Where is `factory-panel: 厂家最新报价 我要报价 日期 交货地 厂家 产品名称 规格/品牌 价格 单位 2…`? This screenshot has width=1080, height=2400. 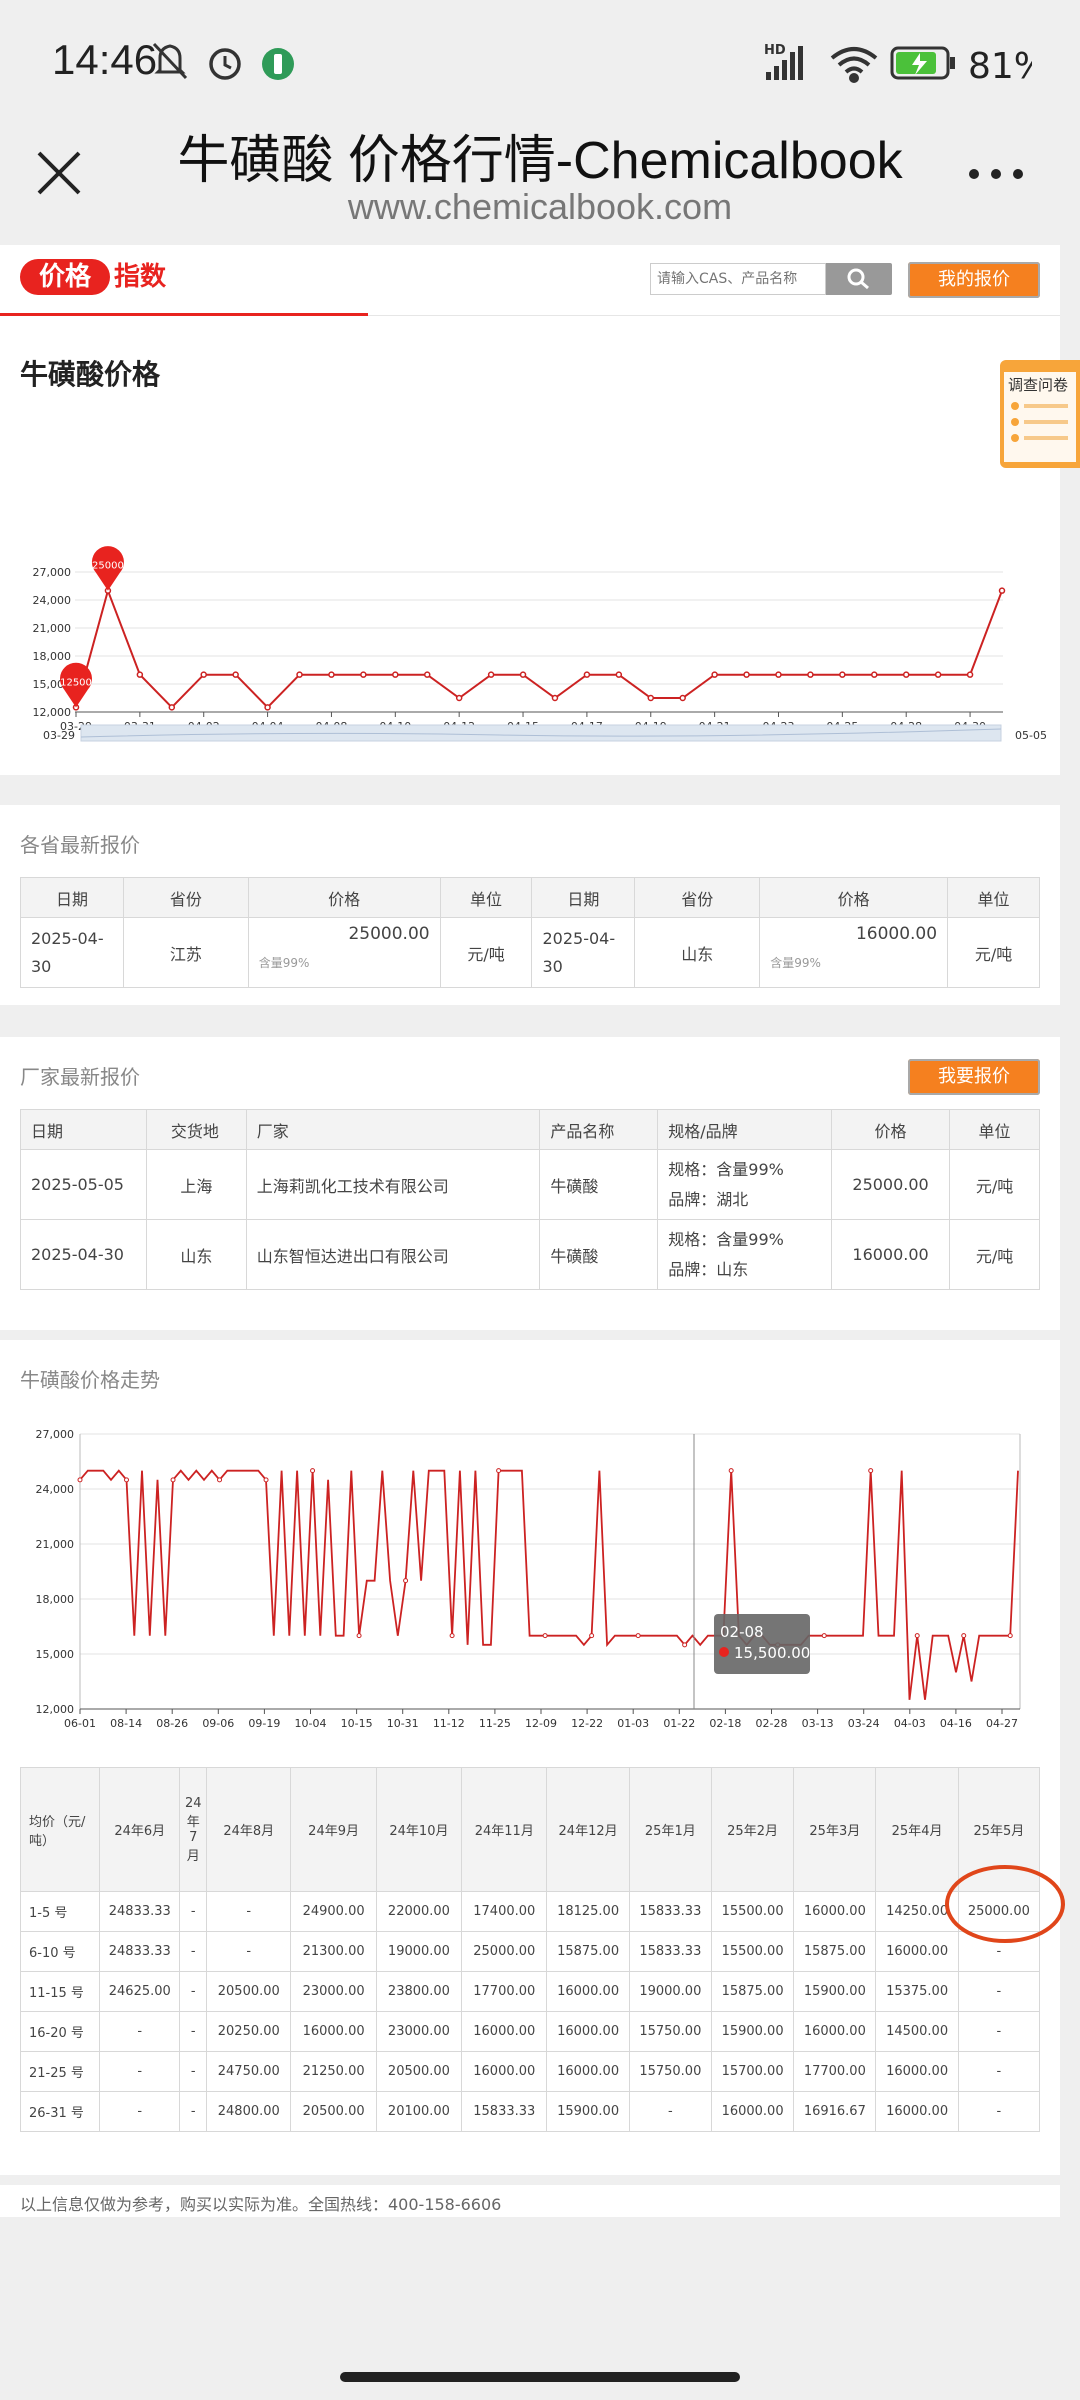
factory-panel: 厂家最新报价 我要报价 日期 交货地 厂家 产品名称 规格/品牌 价格 单位 2… is located at coordinates (530, 1183).